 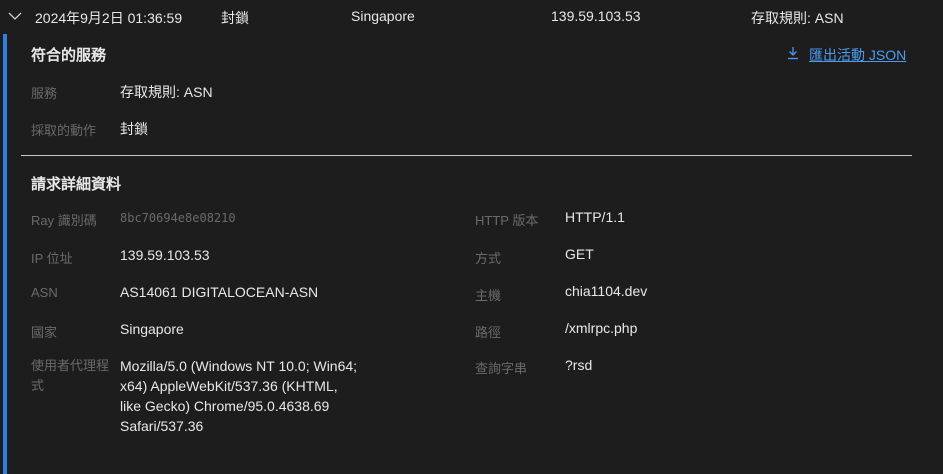 I want to click on ray-id-label: Ray 識別碼, so click(x=64, y=220).